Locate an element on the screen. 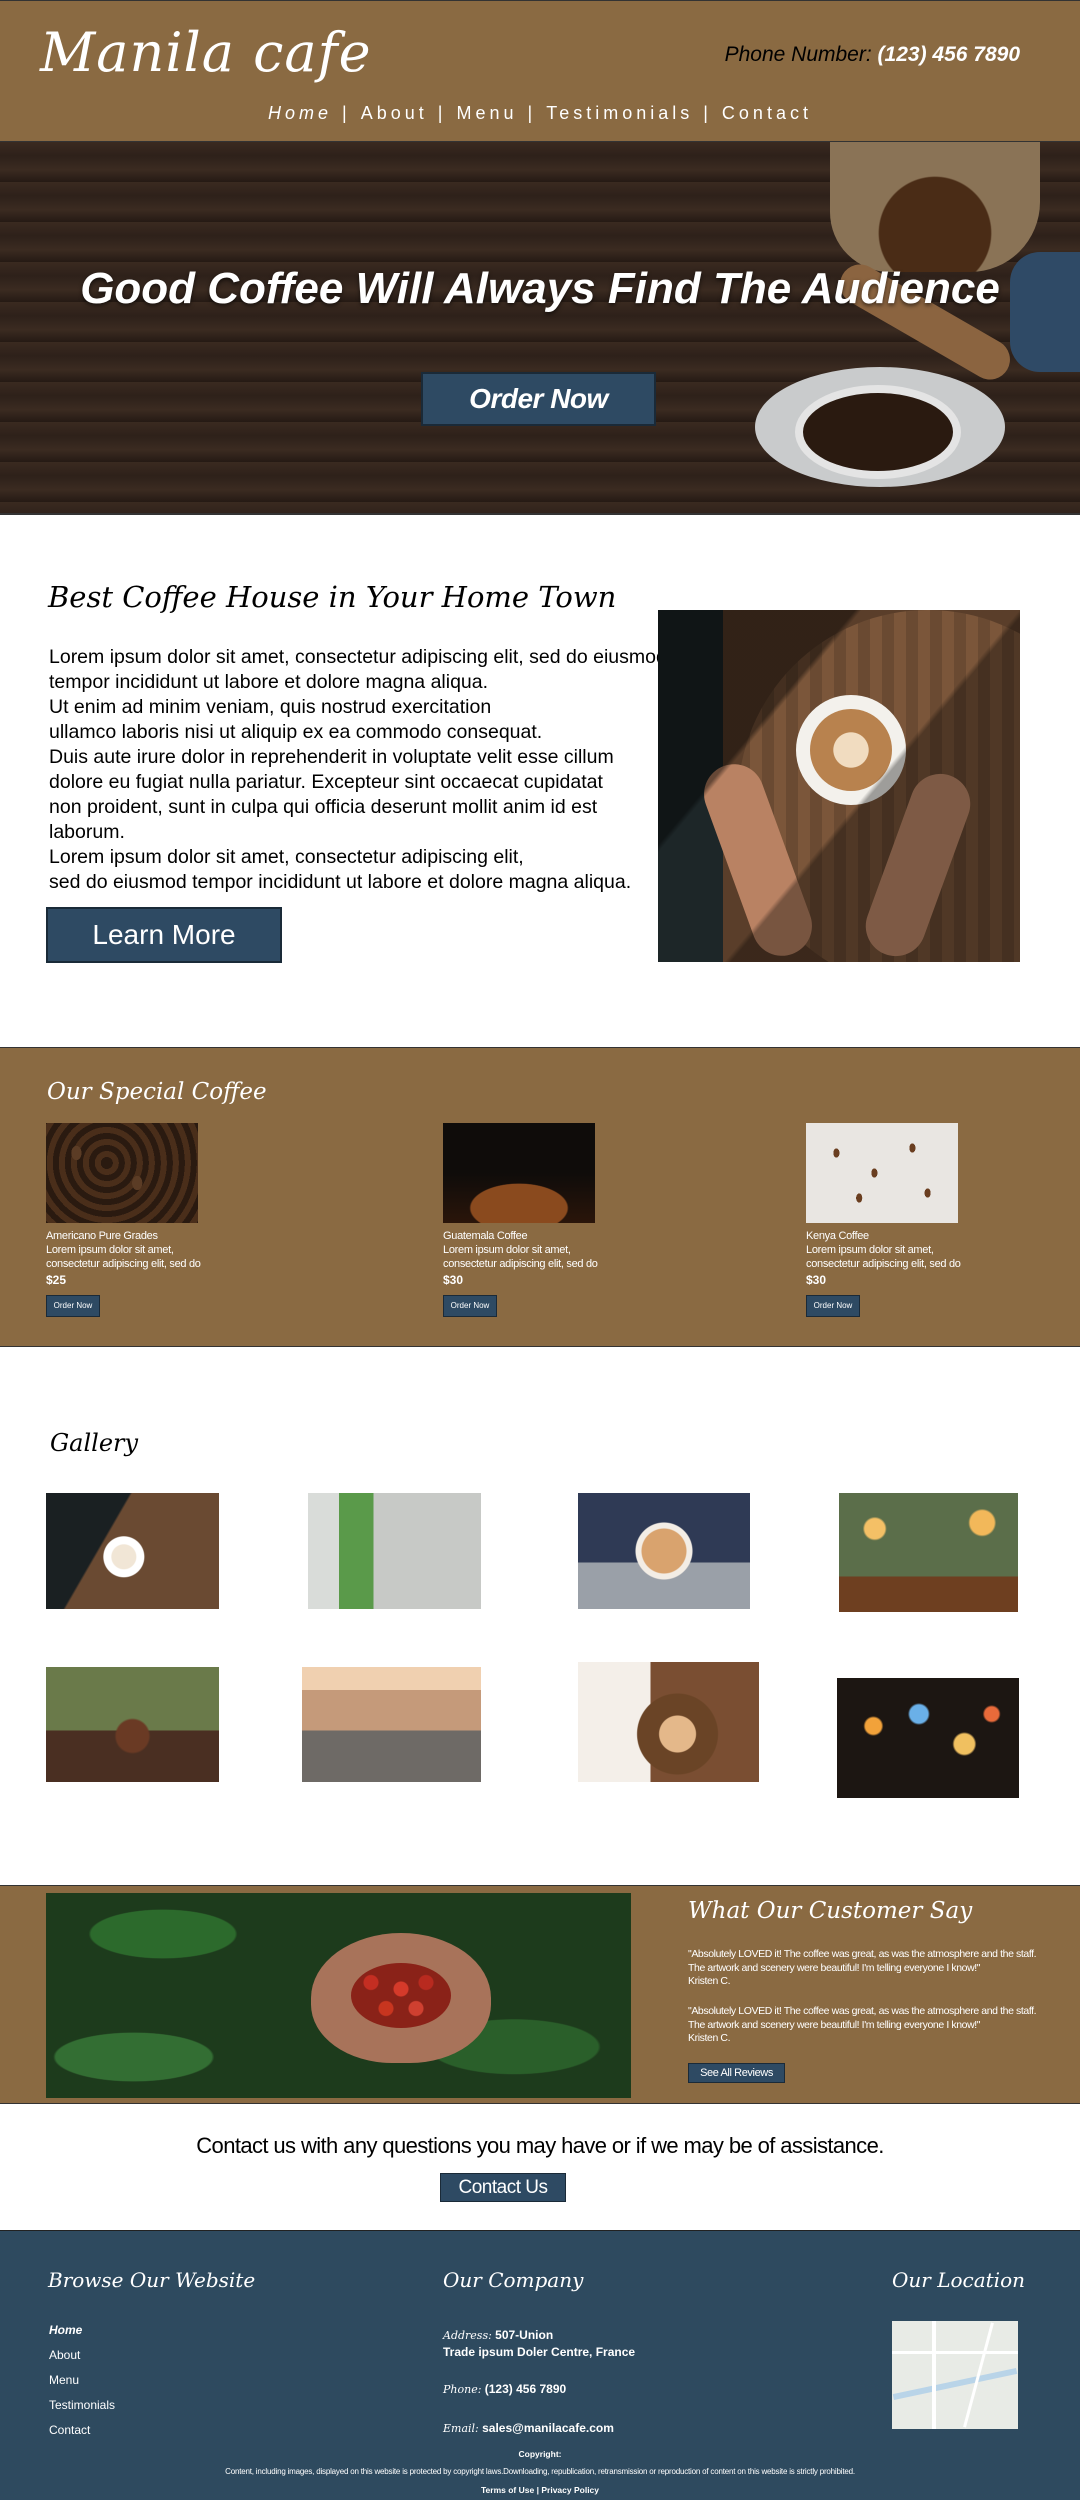 This screenshot has height=2500, width=1080. about-title: Best Coffee House in Your Home Town is located at coordinates (332, 597).